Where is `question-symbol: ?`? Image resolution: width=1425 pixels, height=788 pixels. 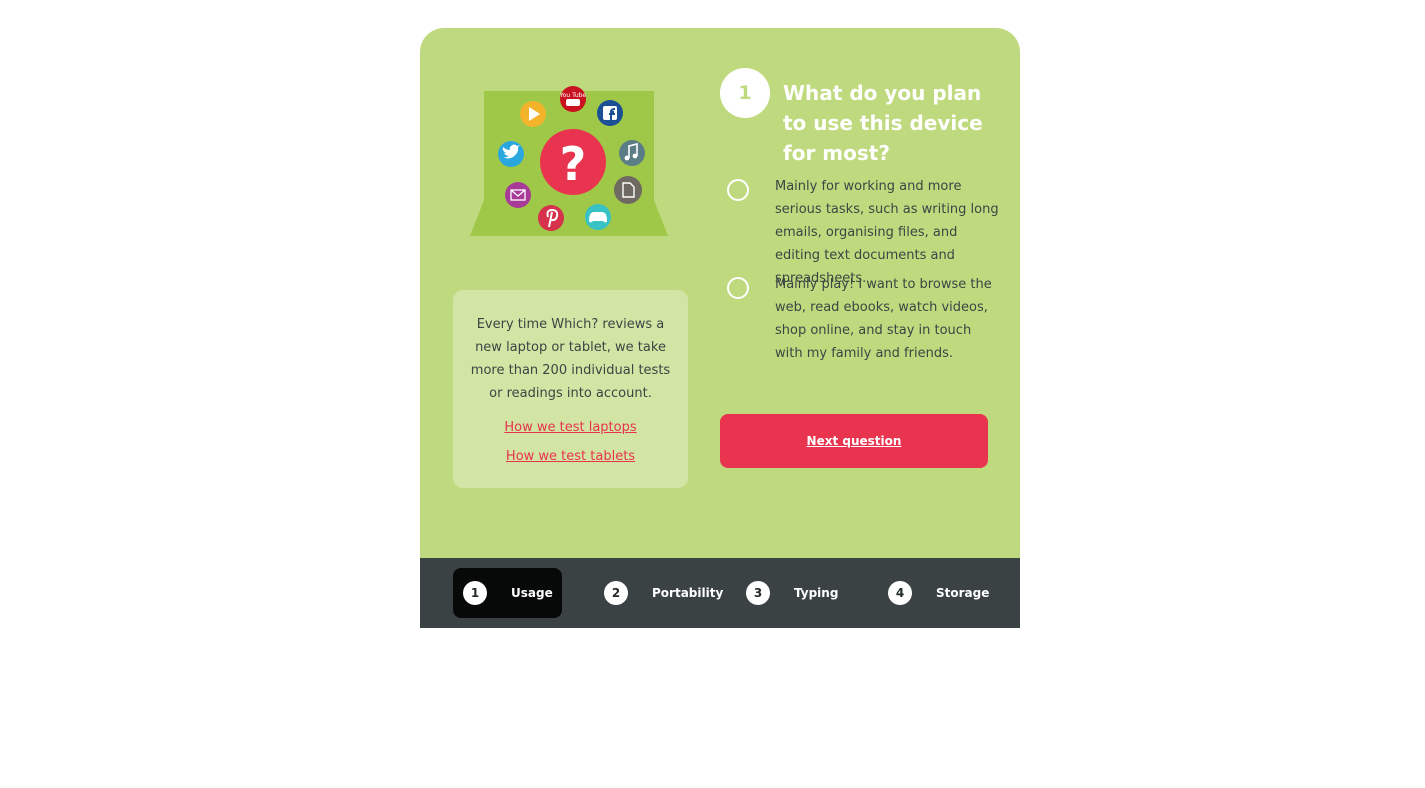
question-symbol: ? is located at coordinates (573, 164).